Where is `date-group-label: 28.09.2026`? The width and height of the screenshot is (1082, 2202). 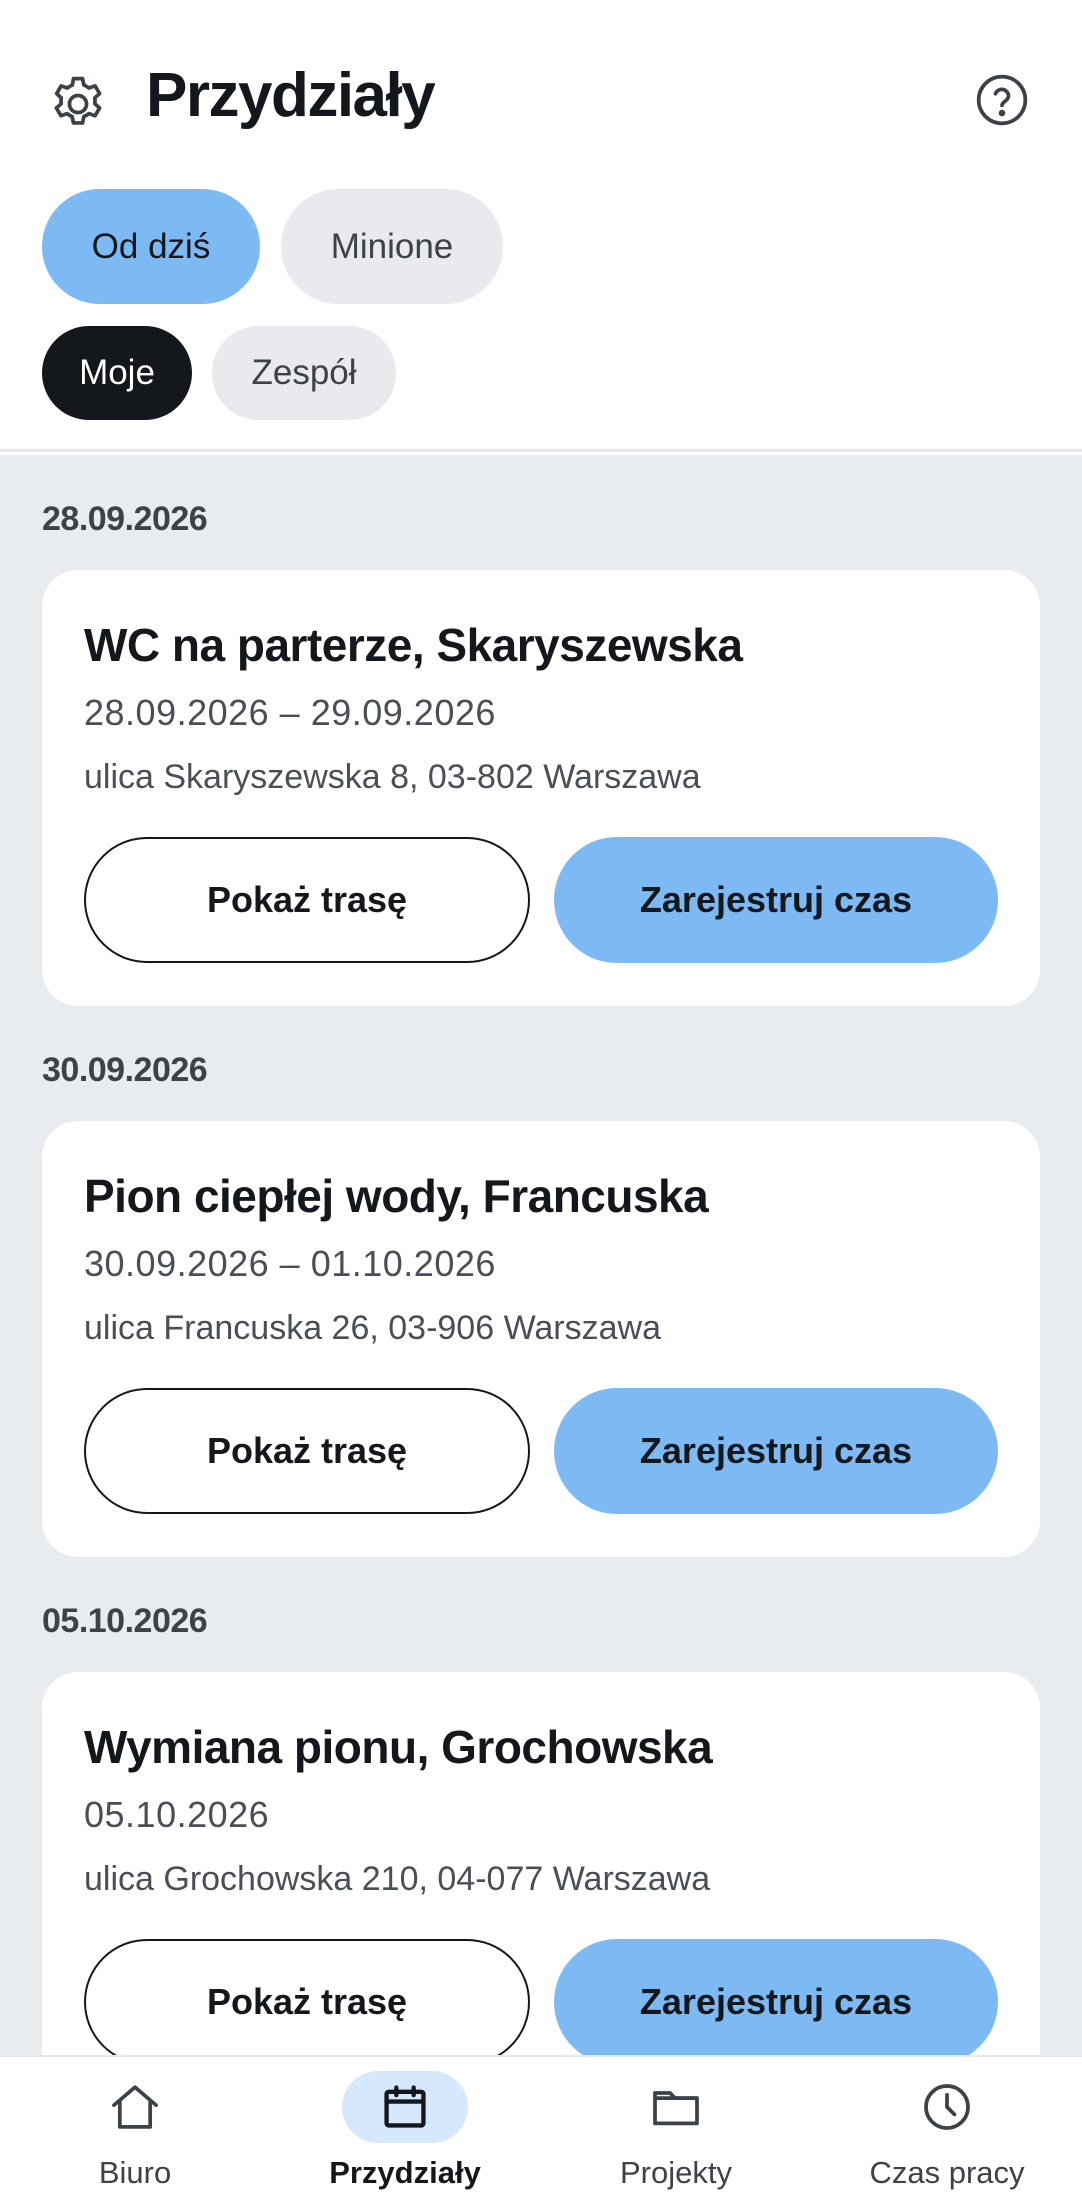 date-group-label: 28.09.2026 is located at coordinates (125, 519).